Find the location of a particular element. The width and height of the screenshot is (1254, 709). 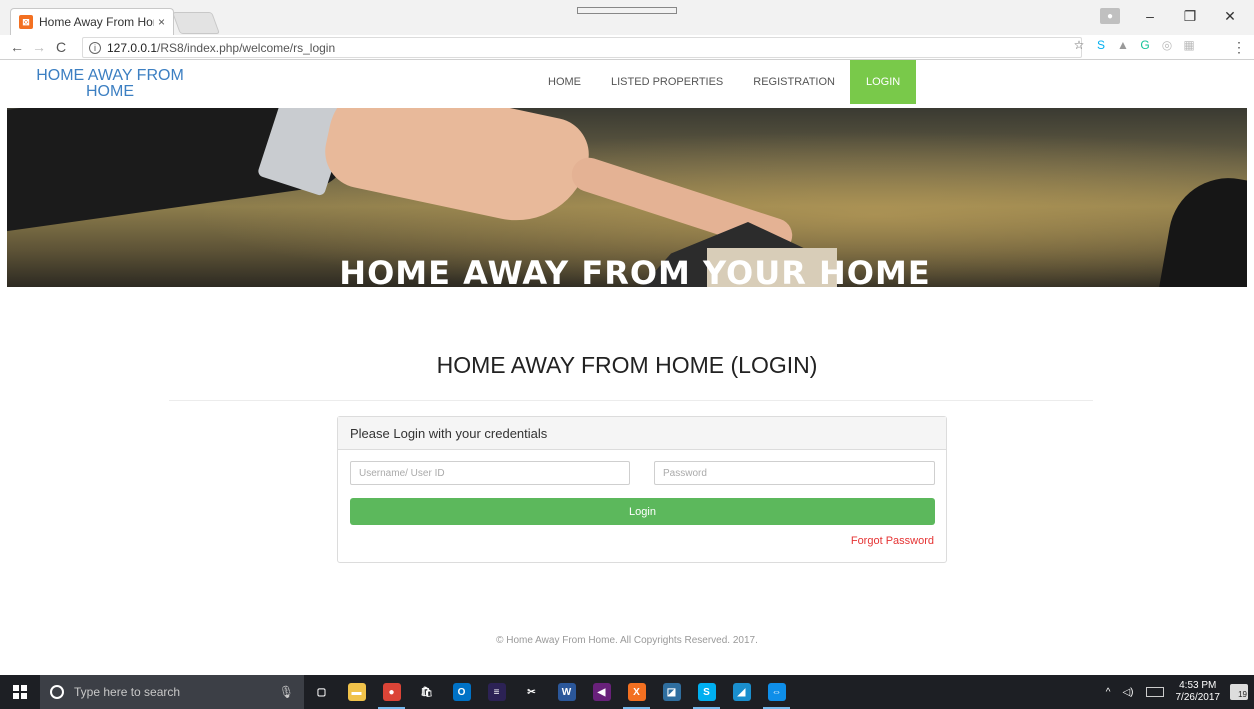

chrome-menu-icon: ⋮ is located at coordinates (1239, 47).